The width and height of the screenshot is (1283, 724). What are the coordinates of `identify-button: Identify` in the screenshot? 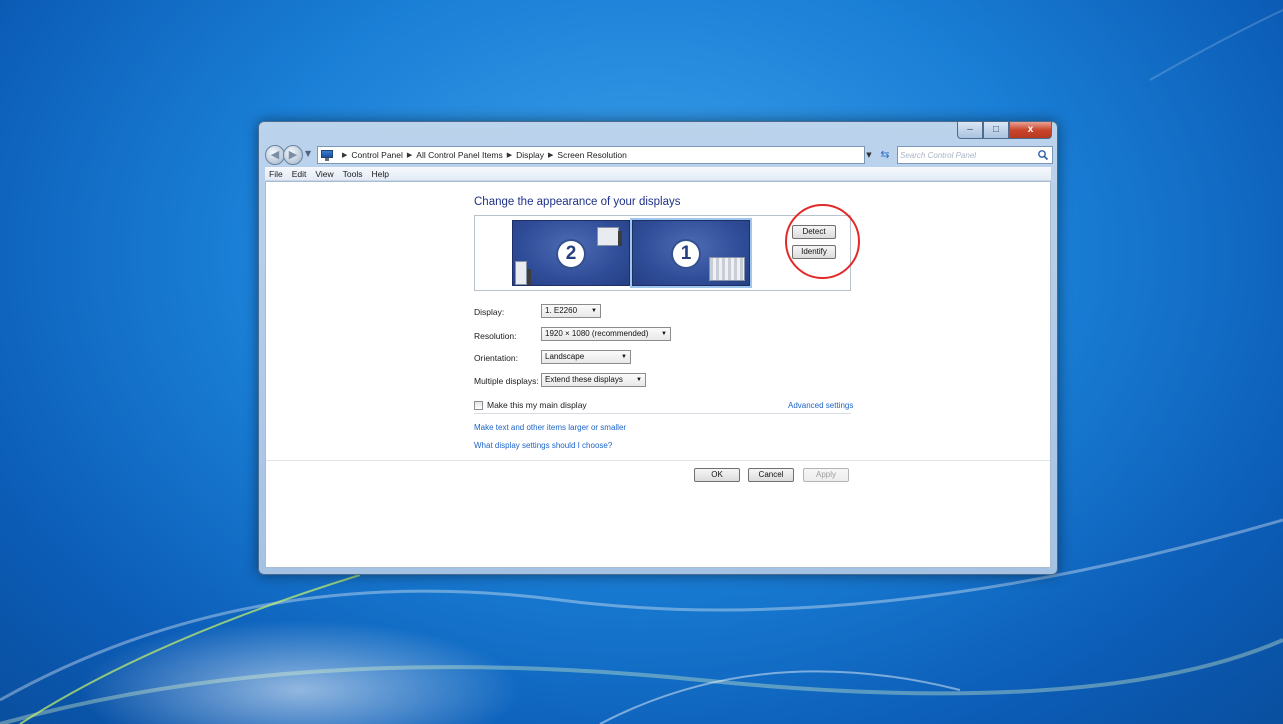 It's located at (814, 252).